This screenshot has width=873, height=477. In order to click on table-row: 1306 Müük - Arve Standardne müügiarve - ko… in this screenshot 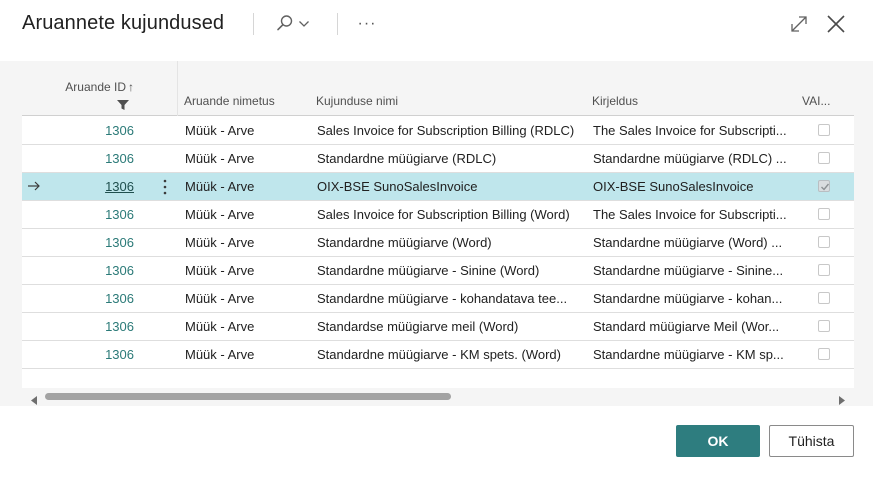, I will do `click(438, 299)`.